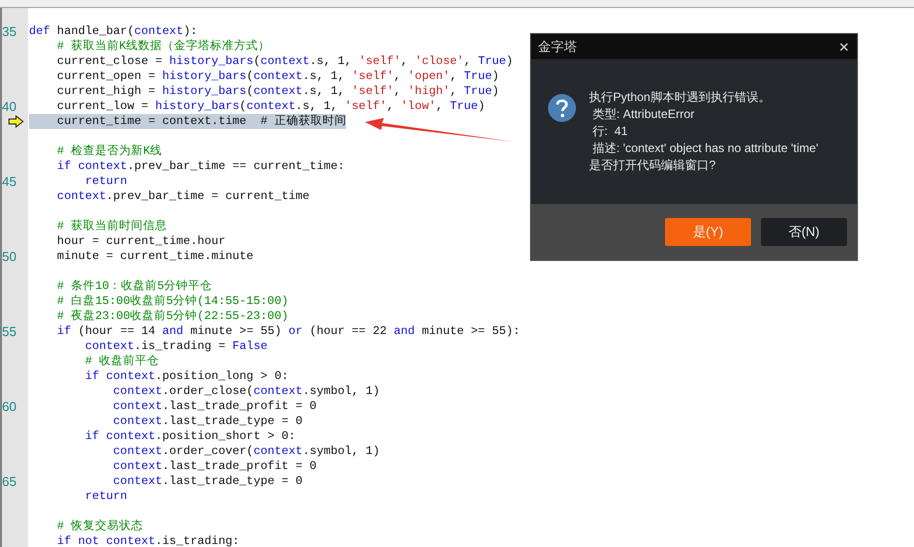 The height and width of the screenshot is (547, 914). What do you see at coordinates (704, 148) in the screenshot?
I see `message-line: 描述: 'context' object has no attribute 'time'` at bounding box center [704, 148].